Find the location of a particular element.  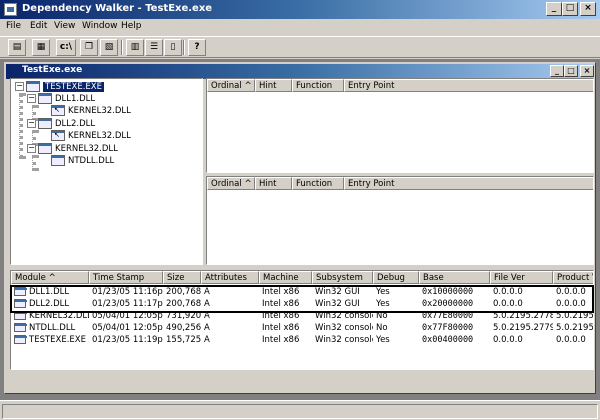

toolbar-separator is located at coordinates (122, 47).